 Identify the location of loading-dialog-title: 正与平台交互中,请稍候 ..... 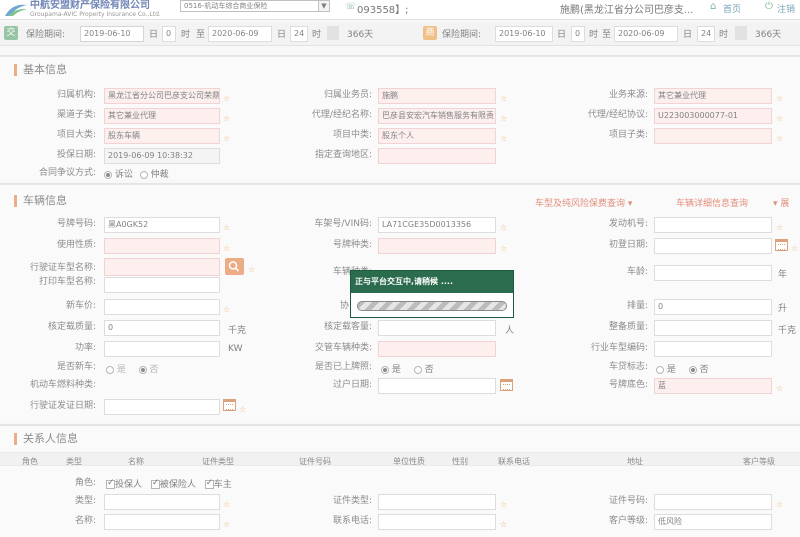
(432, 282).